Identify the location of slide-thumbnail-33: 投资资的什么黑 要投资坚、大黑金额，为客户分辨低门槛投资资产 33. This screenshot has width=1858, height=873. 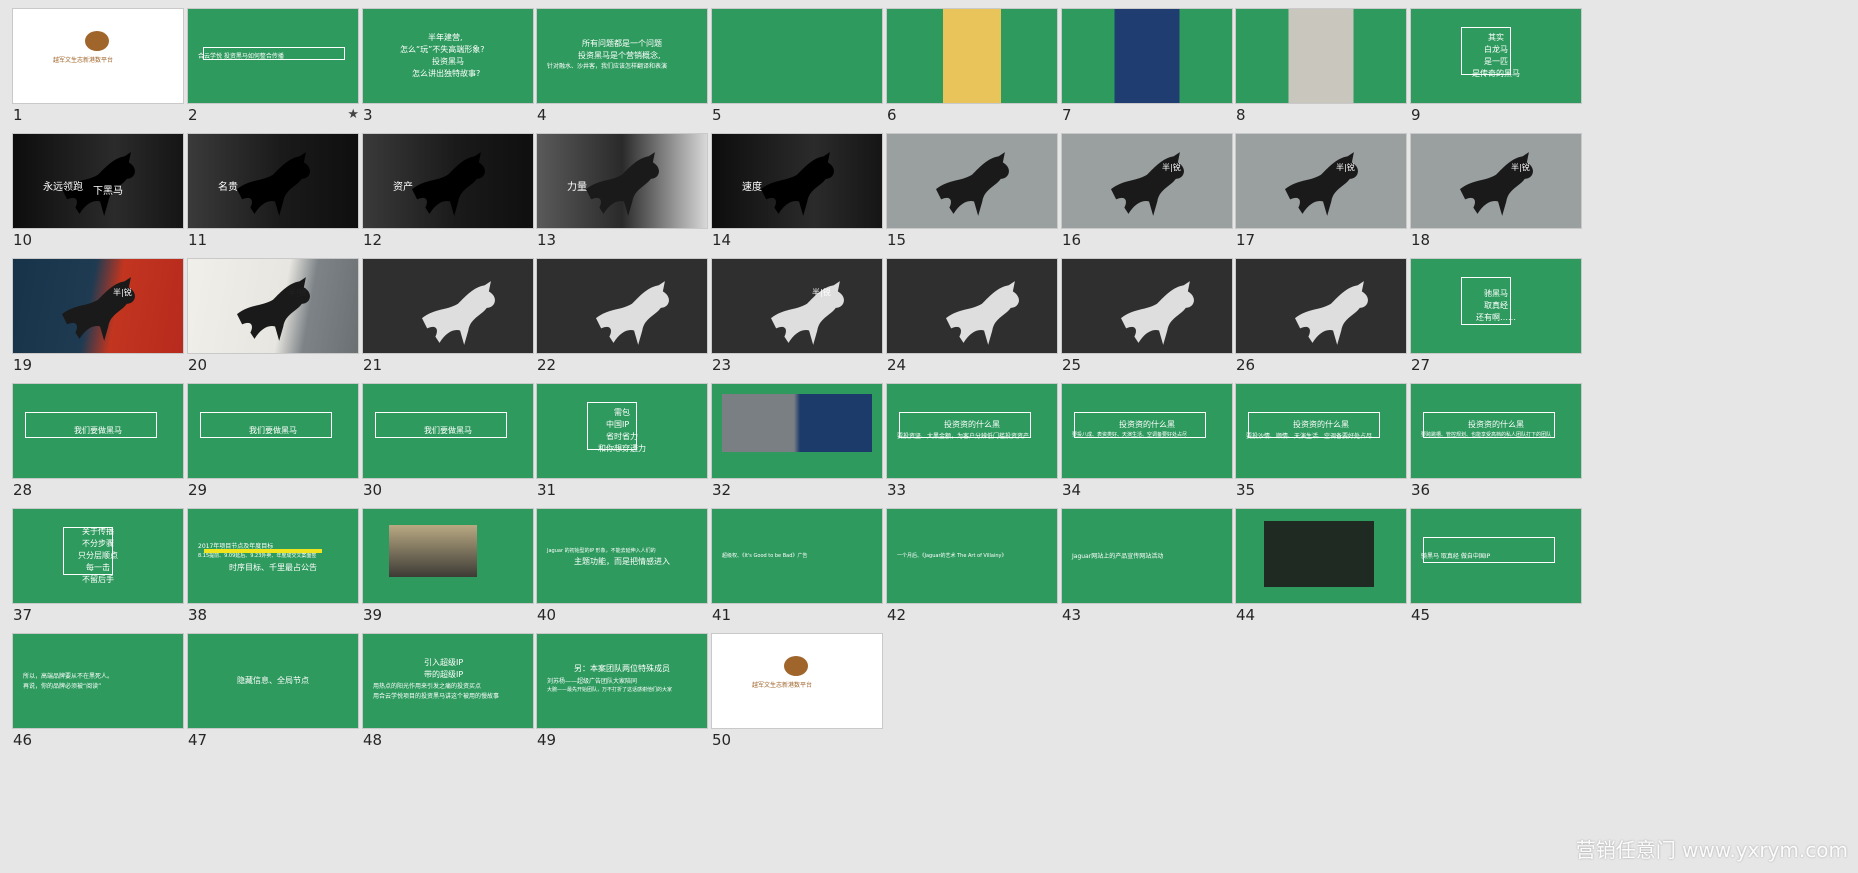
(972, 440).